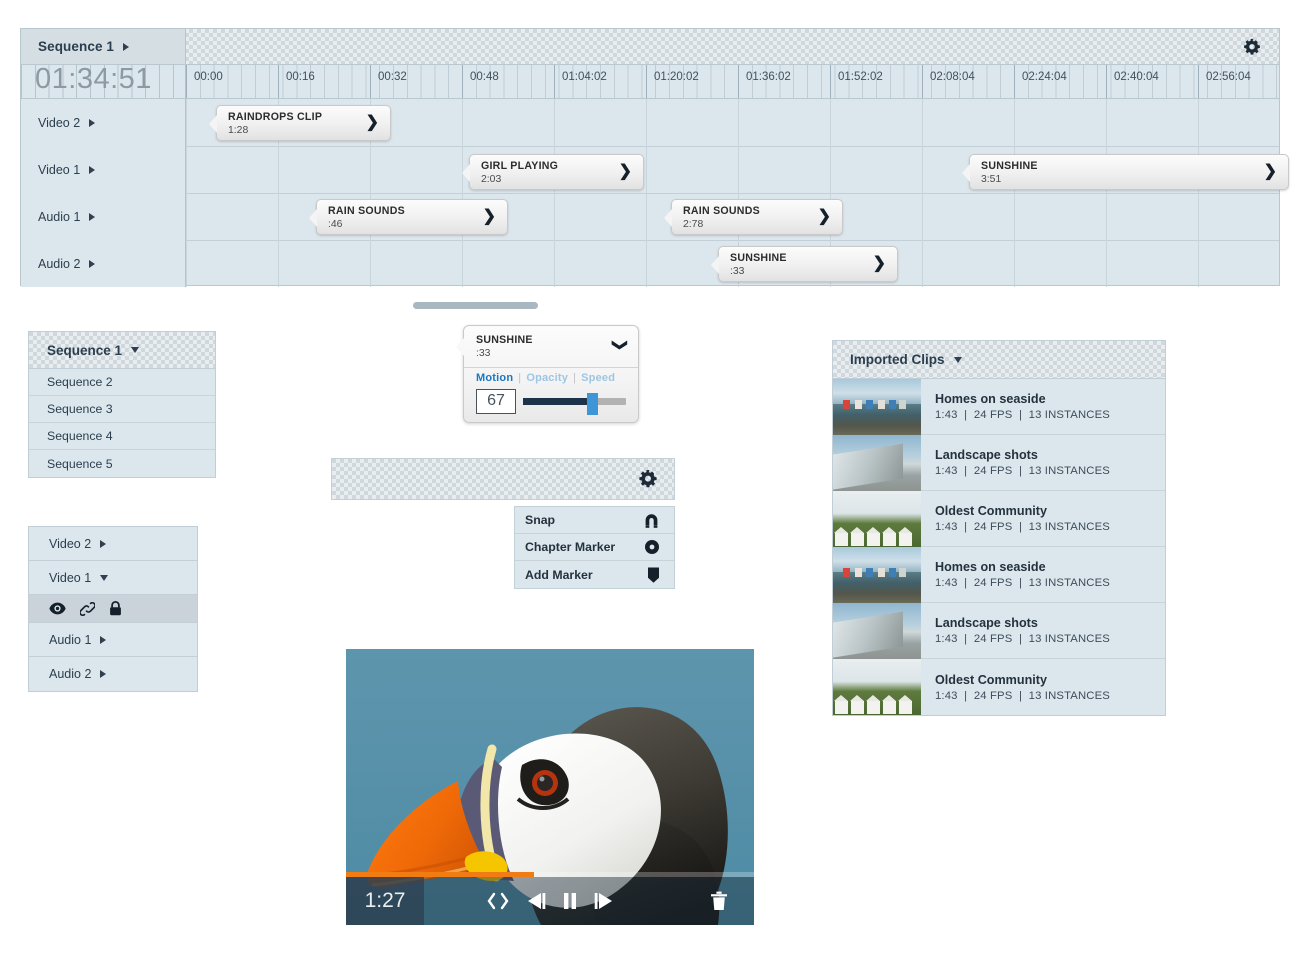 This screenshot has height=975, width=1300. I want to click on clip-properties-value-input: 67, so click(496, 401).